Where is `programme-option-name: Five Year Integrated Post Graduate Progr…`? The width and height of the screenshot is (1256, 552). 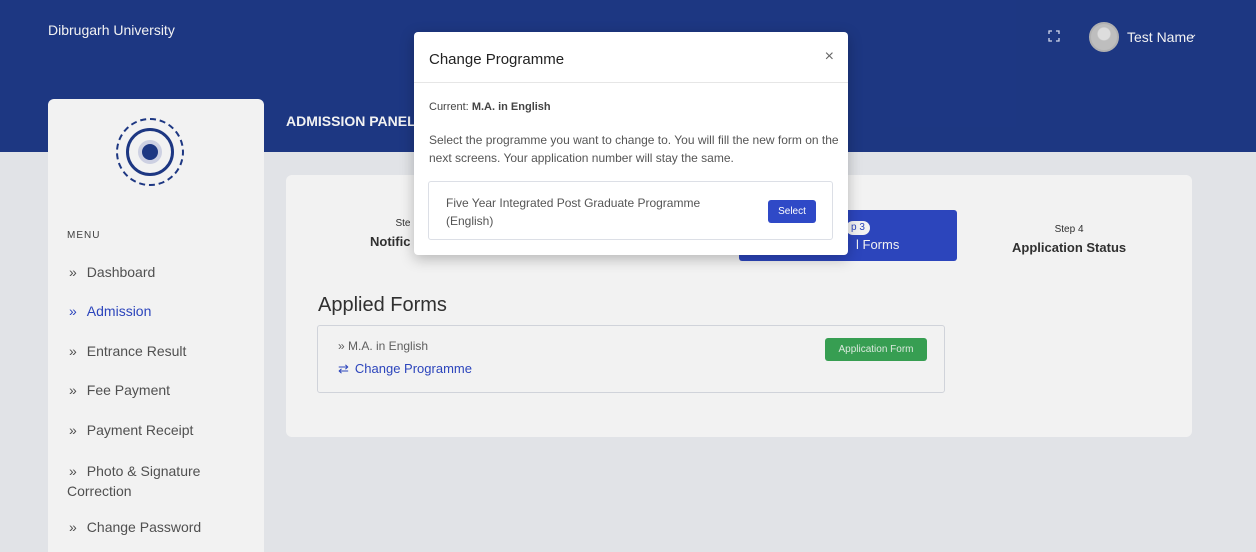 programme-option-name: Five Year Integrated Post Graduate Progr… is located at coordinates (573, 212).